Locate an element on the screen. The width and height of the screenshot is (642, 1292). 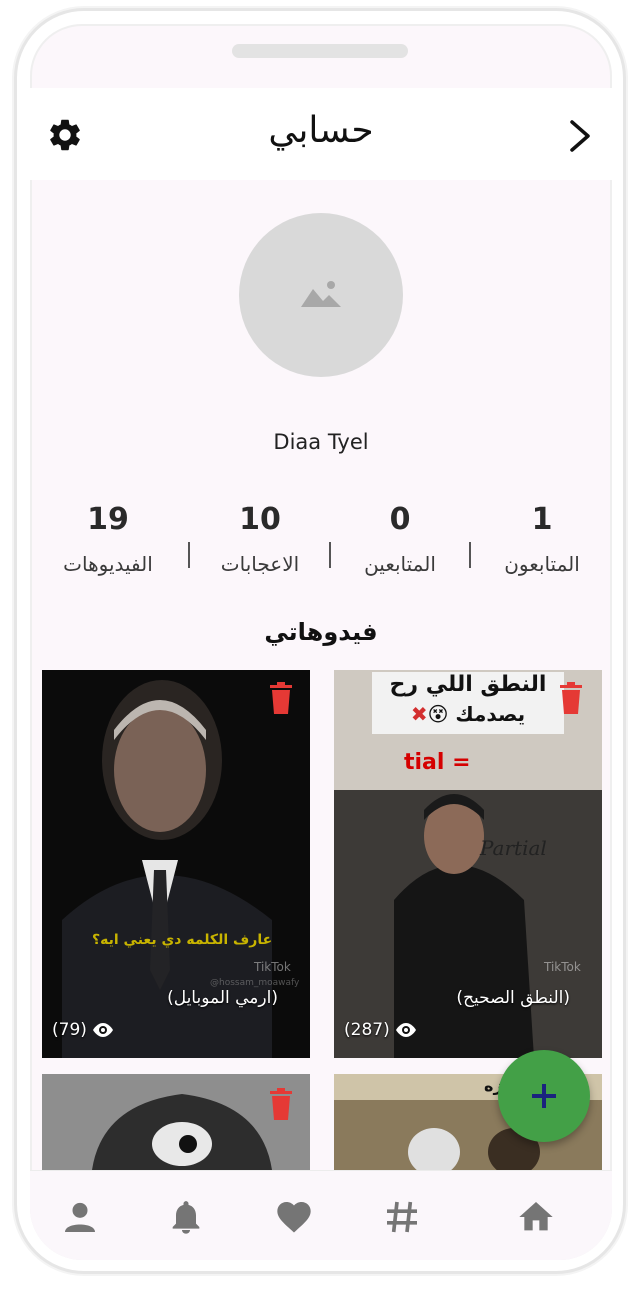
handle-watermark: @hossam_moawafy is located at coordinates (255, 983).